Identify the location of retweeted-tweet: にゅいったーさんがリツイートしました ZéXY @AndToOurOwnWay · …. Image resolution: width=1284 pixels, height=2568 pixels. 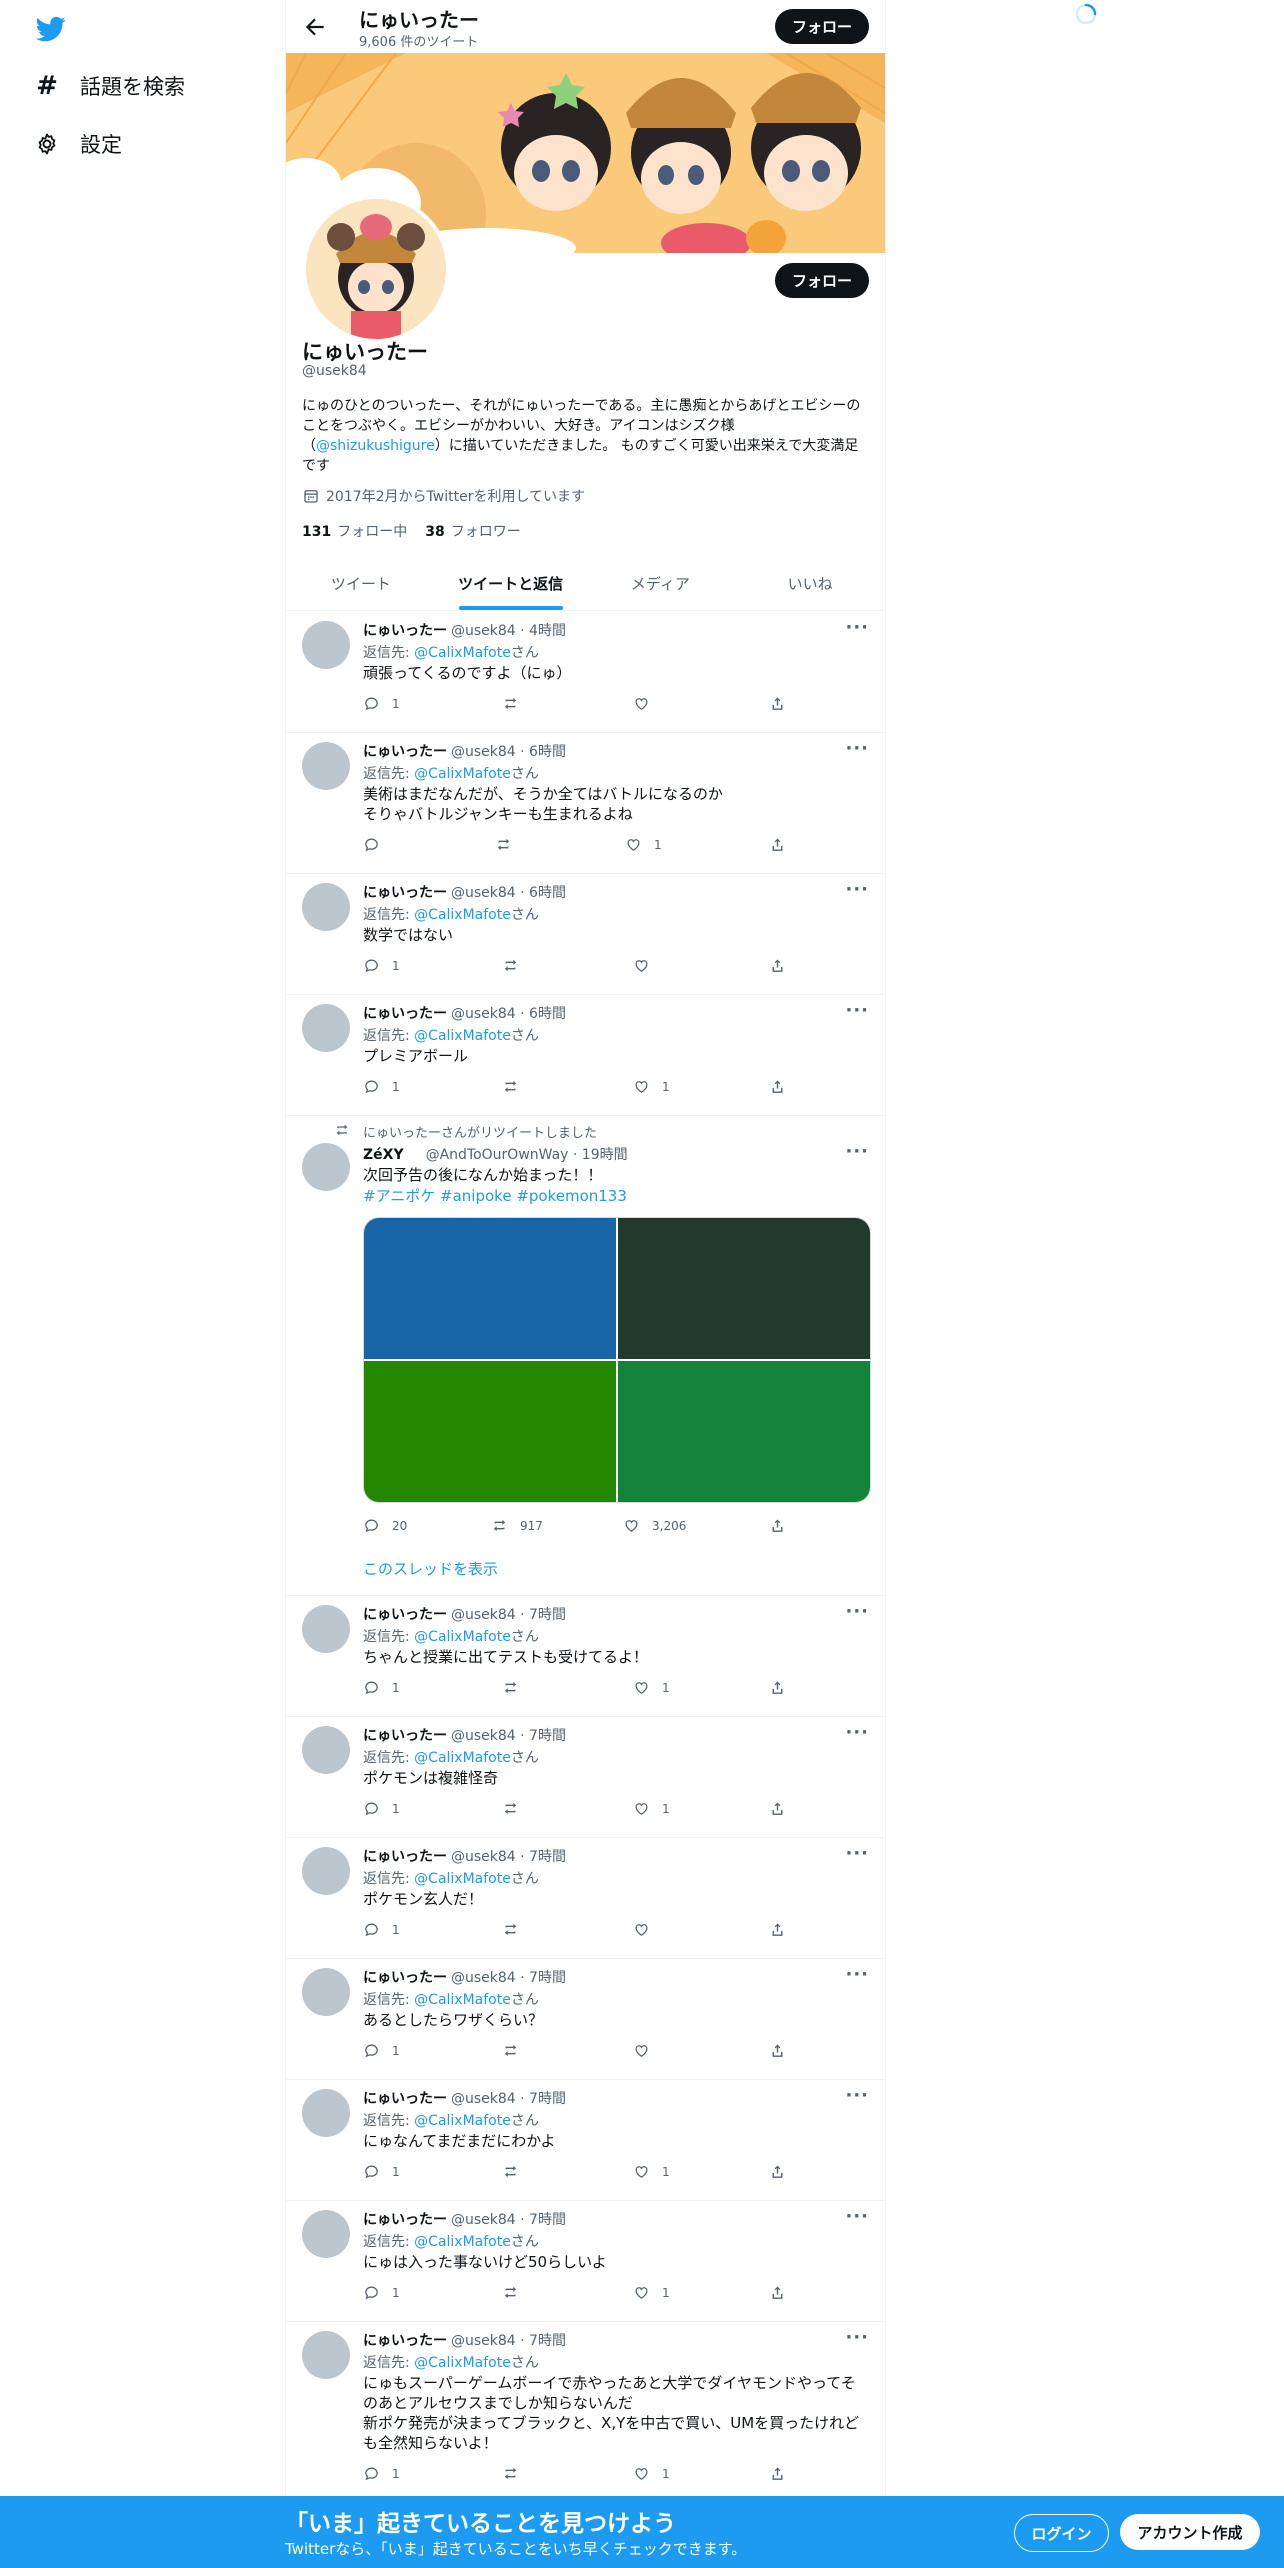
(585, 1355).